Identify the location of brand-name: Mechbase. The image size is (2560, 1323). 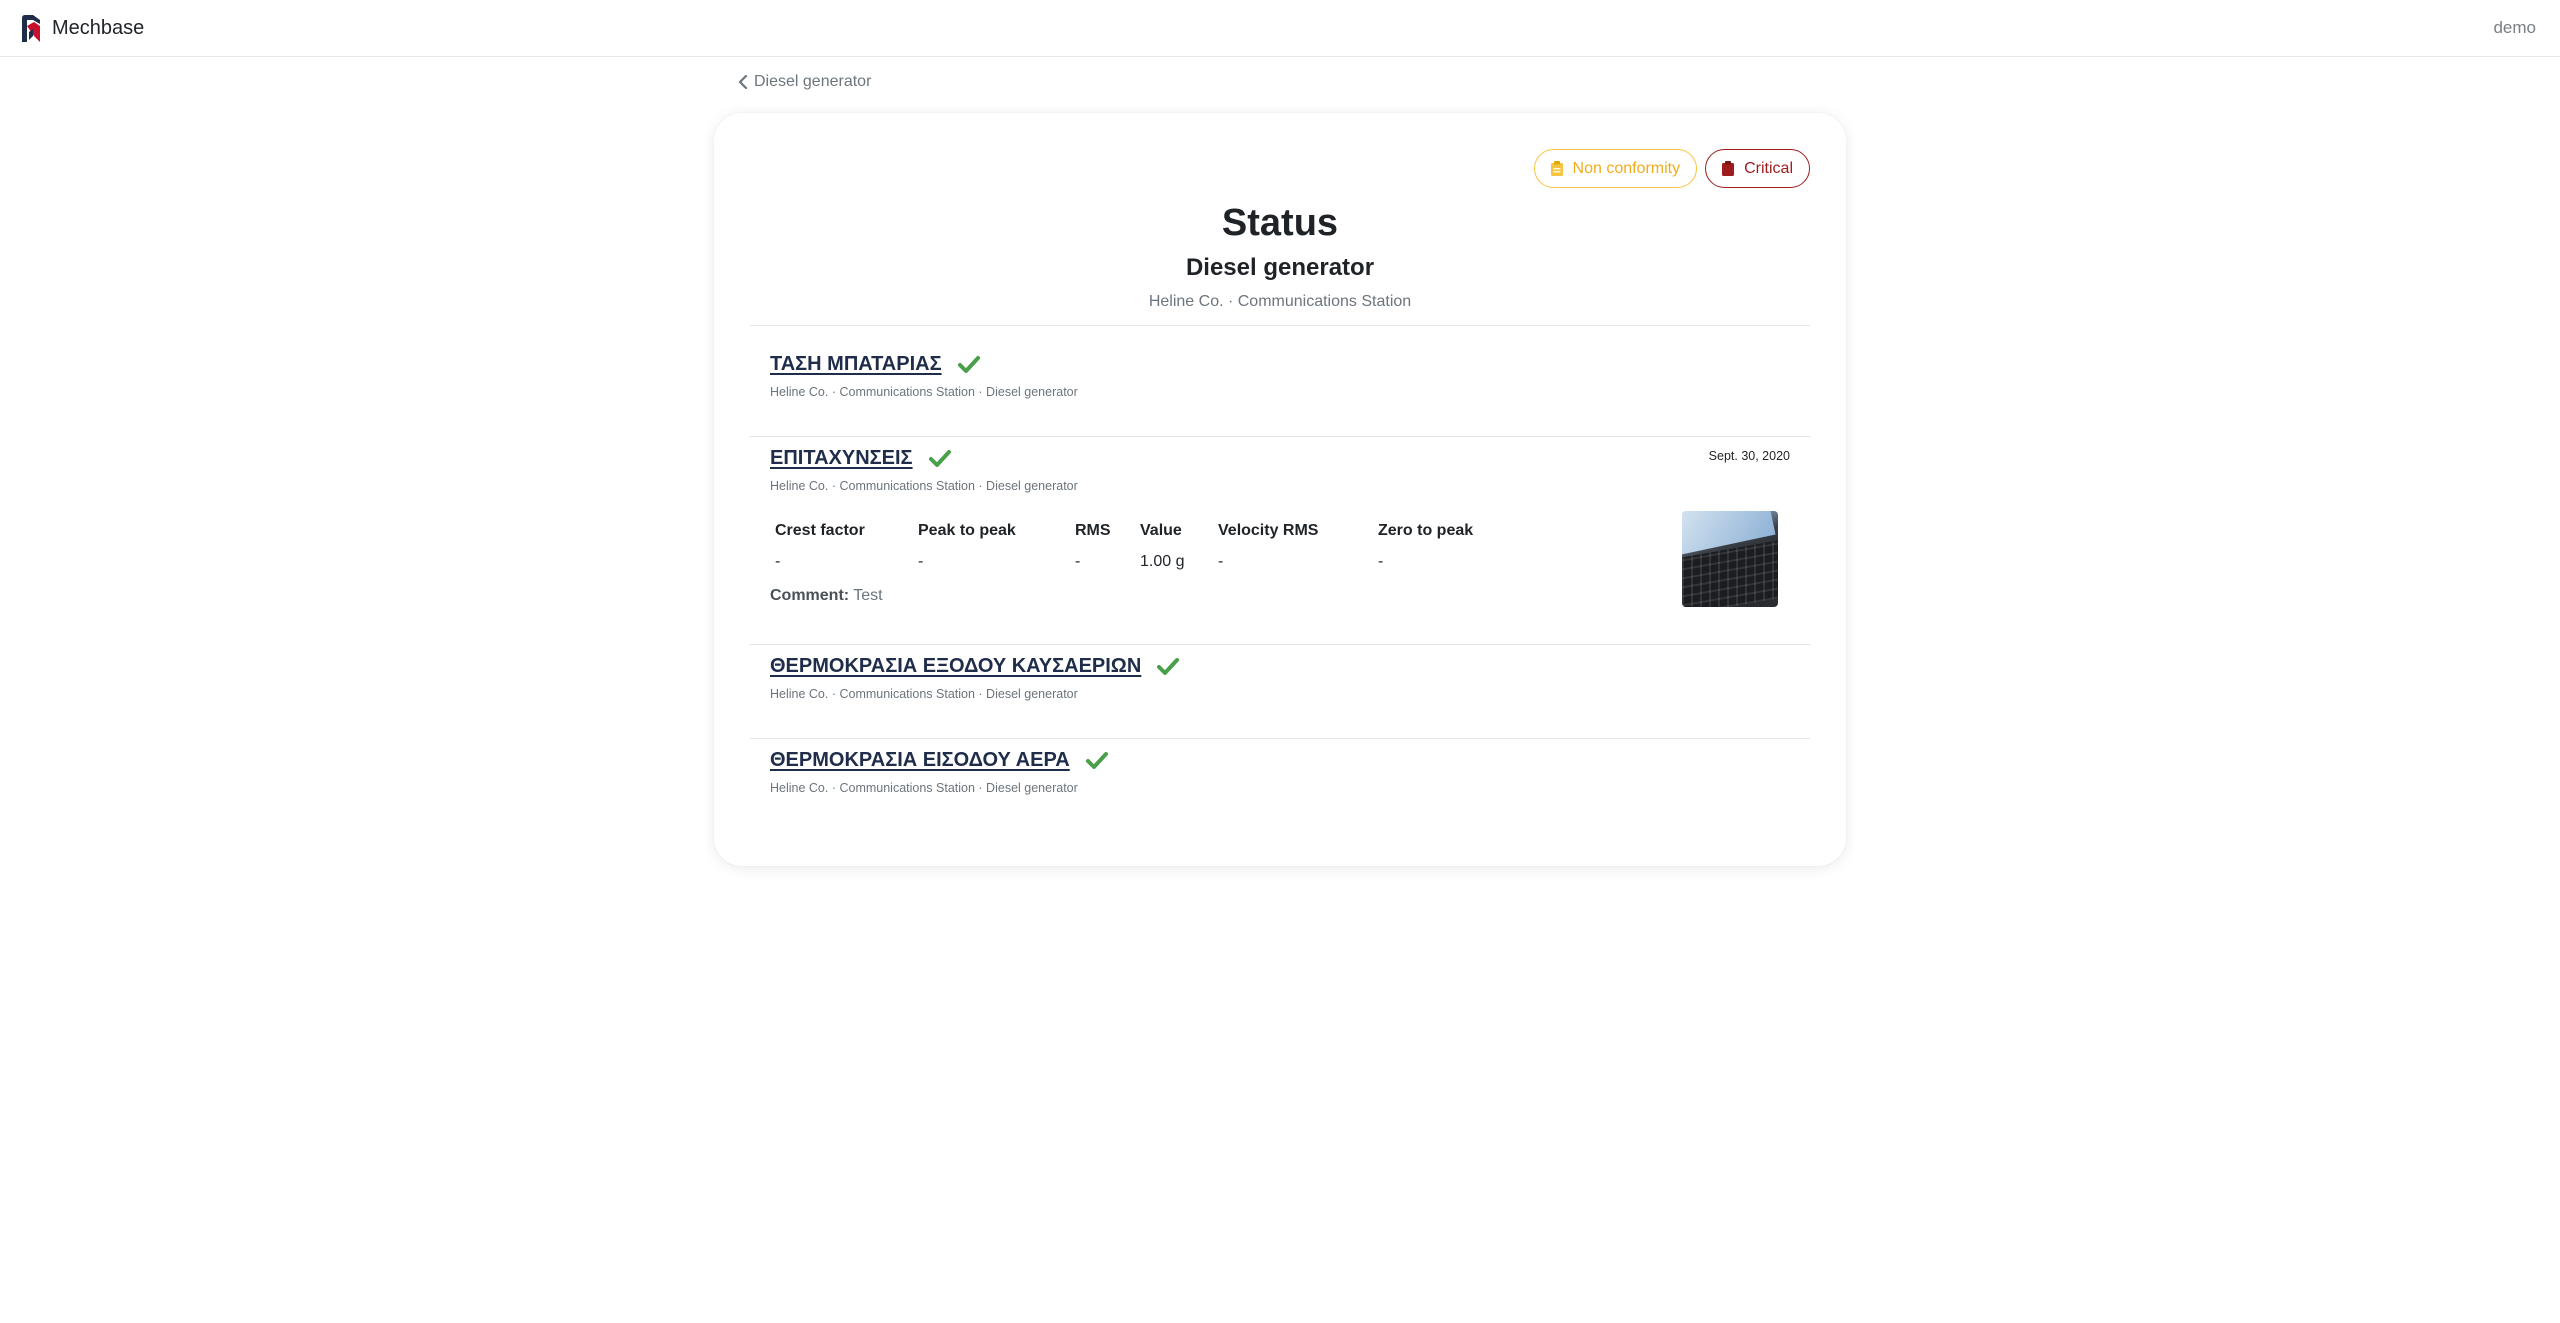
(98, 27).